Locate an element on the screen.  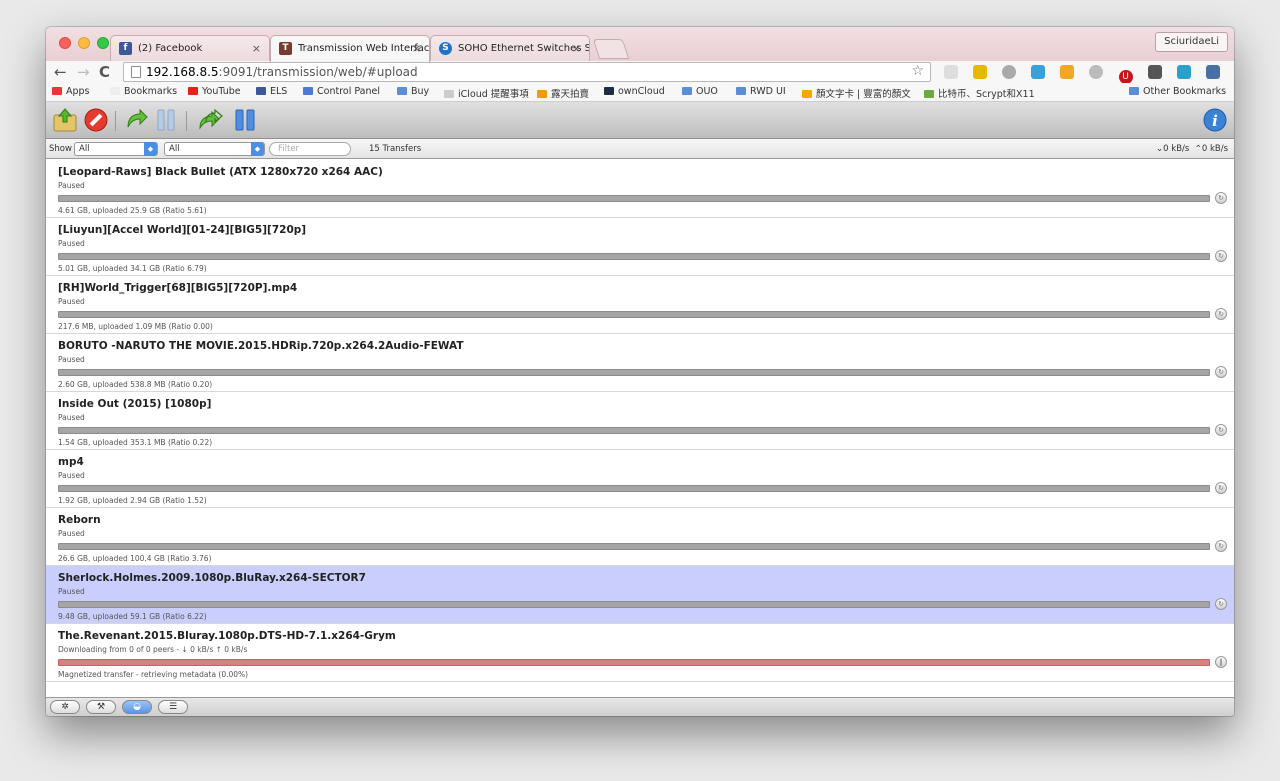
bookmark-bitcoin: 比特币、Scrypt和X11 is located at coordinates (979, 93).